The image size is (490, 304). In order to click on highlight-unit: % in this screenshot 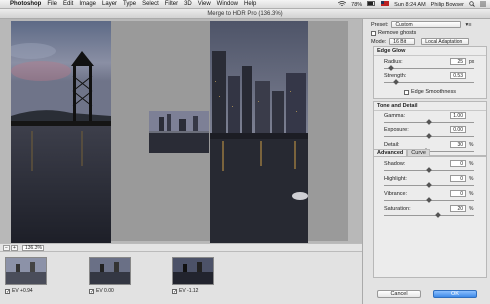, I will do `click(471, 179)`.